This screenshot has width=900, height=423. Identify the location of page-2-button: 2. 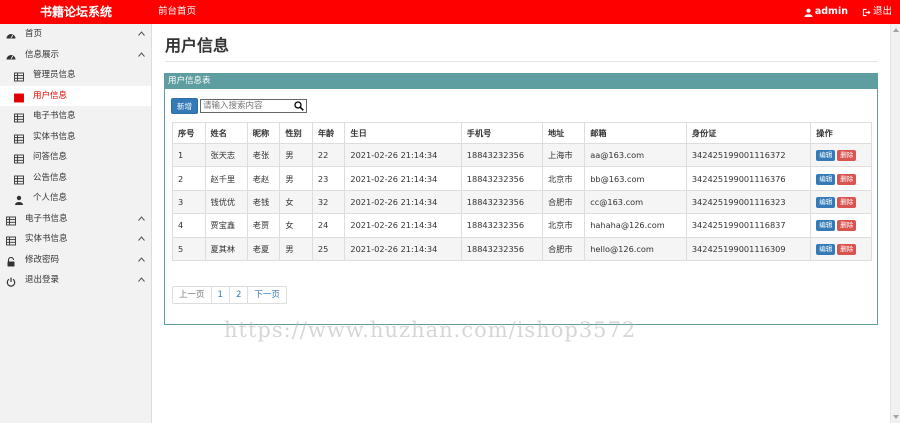
(237, 295).